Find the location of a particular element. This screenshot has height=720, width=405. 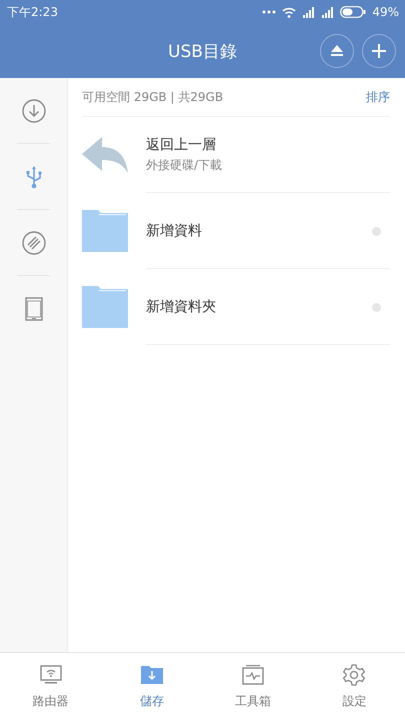

download-icon is located at coordinates (34, 110).